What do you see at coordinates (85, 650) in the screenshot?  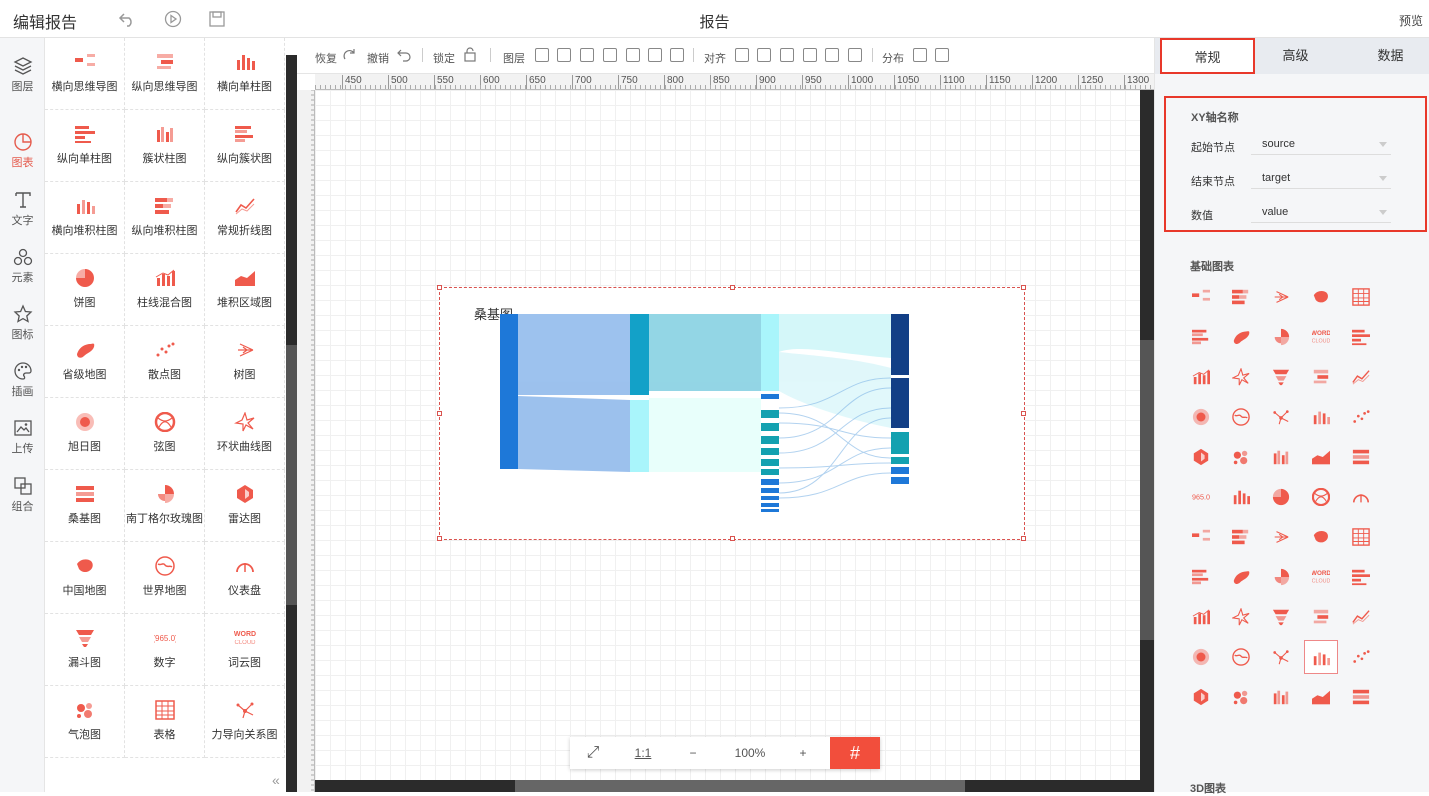 I see `palette-item: 漏斗图` at bounding box center [85, 650].